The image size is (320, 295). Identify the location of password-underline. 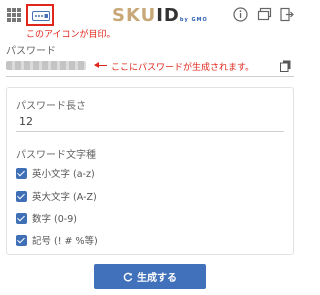
(150, 76).